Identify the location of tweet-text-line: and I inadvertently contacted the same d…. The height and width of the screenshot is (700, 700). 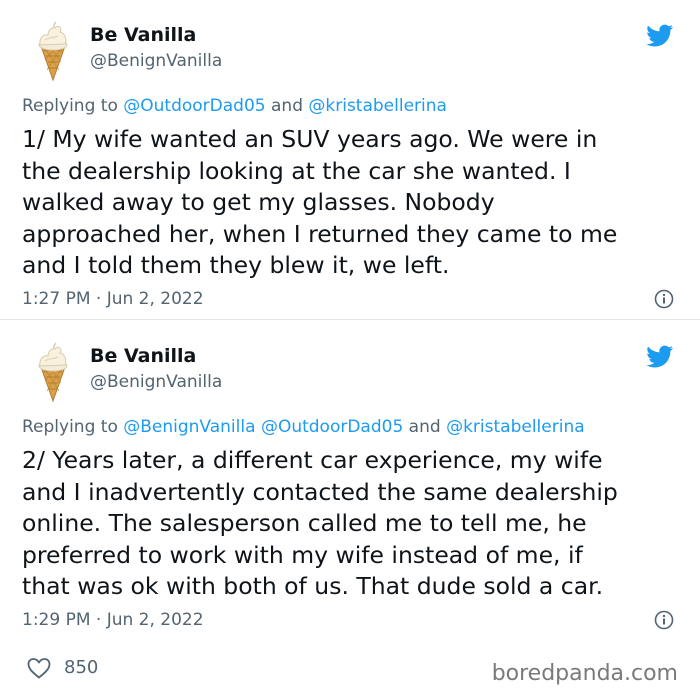
(320, 491).